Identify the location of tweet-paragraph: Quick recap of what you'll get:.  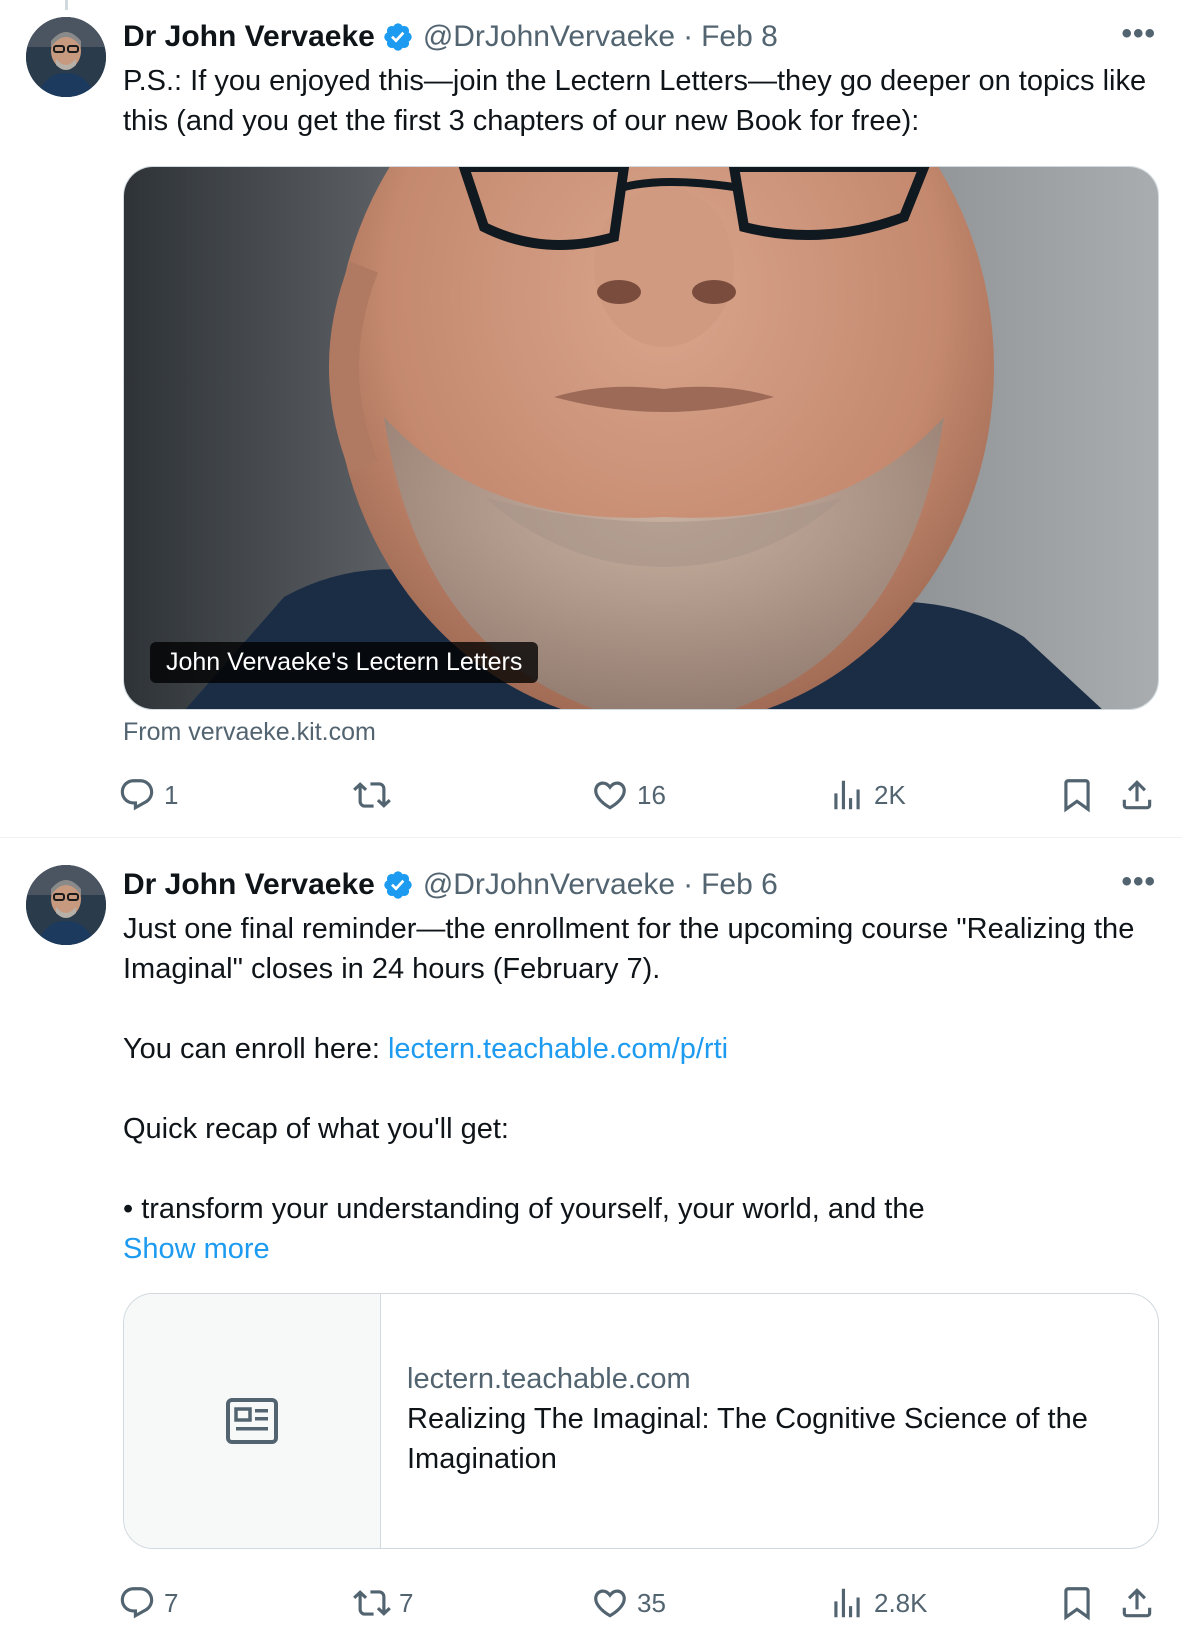
(316, 1129).